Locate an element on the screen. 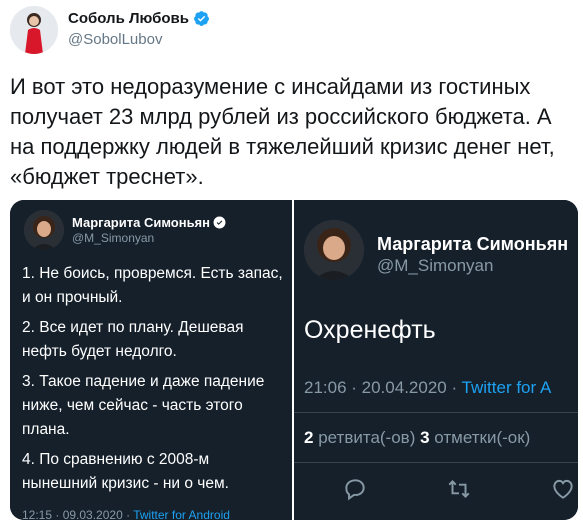 This screenshot has width=583, height=532. retweet-label: ретвита(-ов) is located at coordinates (367, 437).